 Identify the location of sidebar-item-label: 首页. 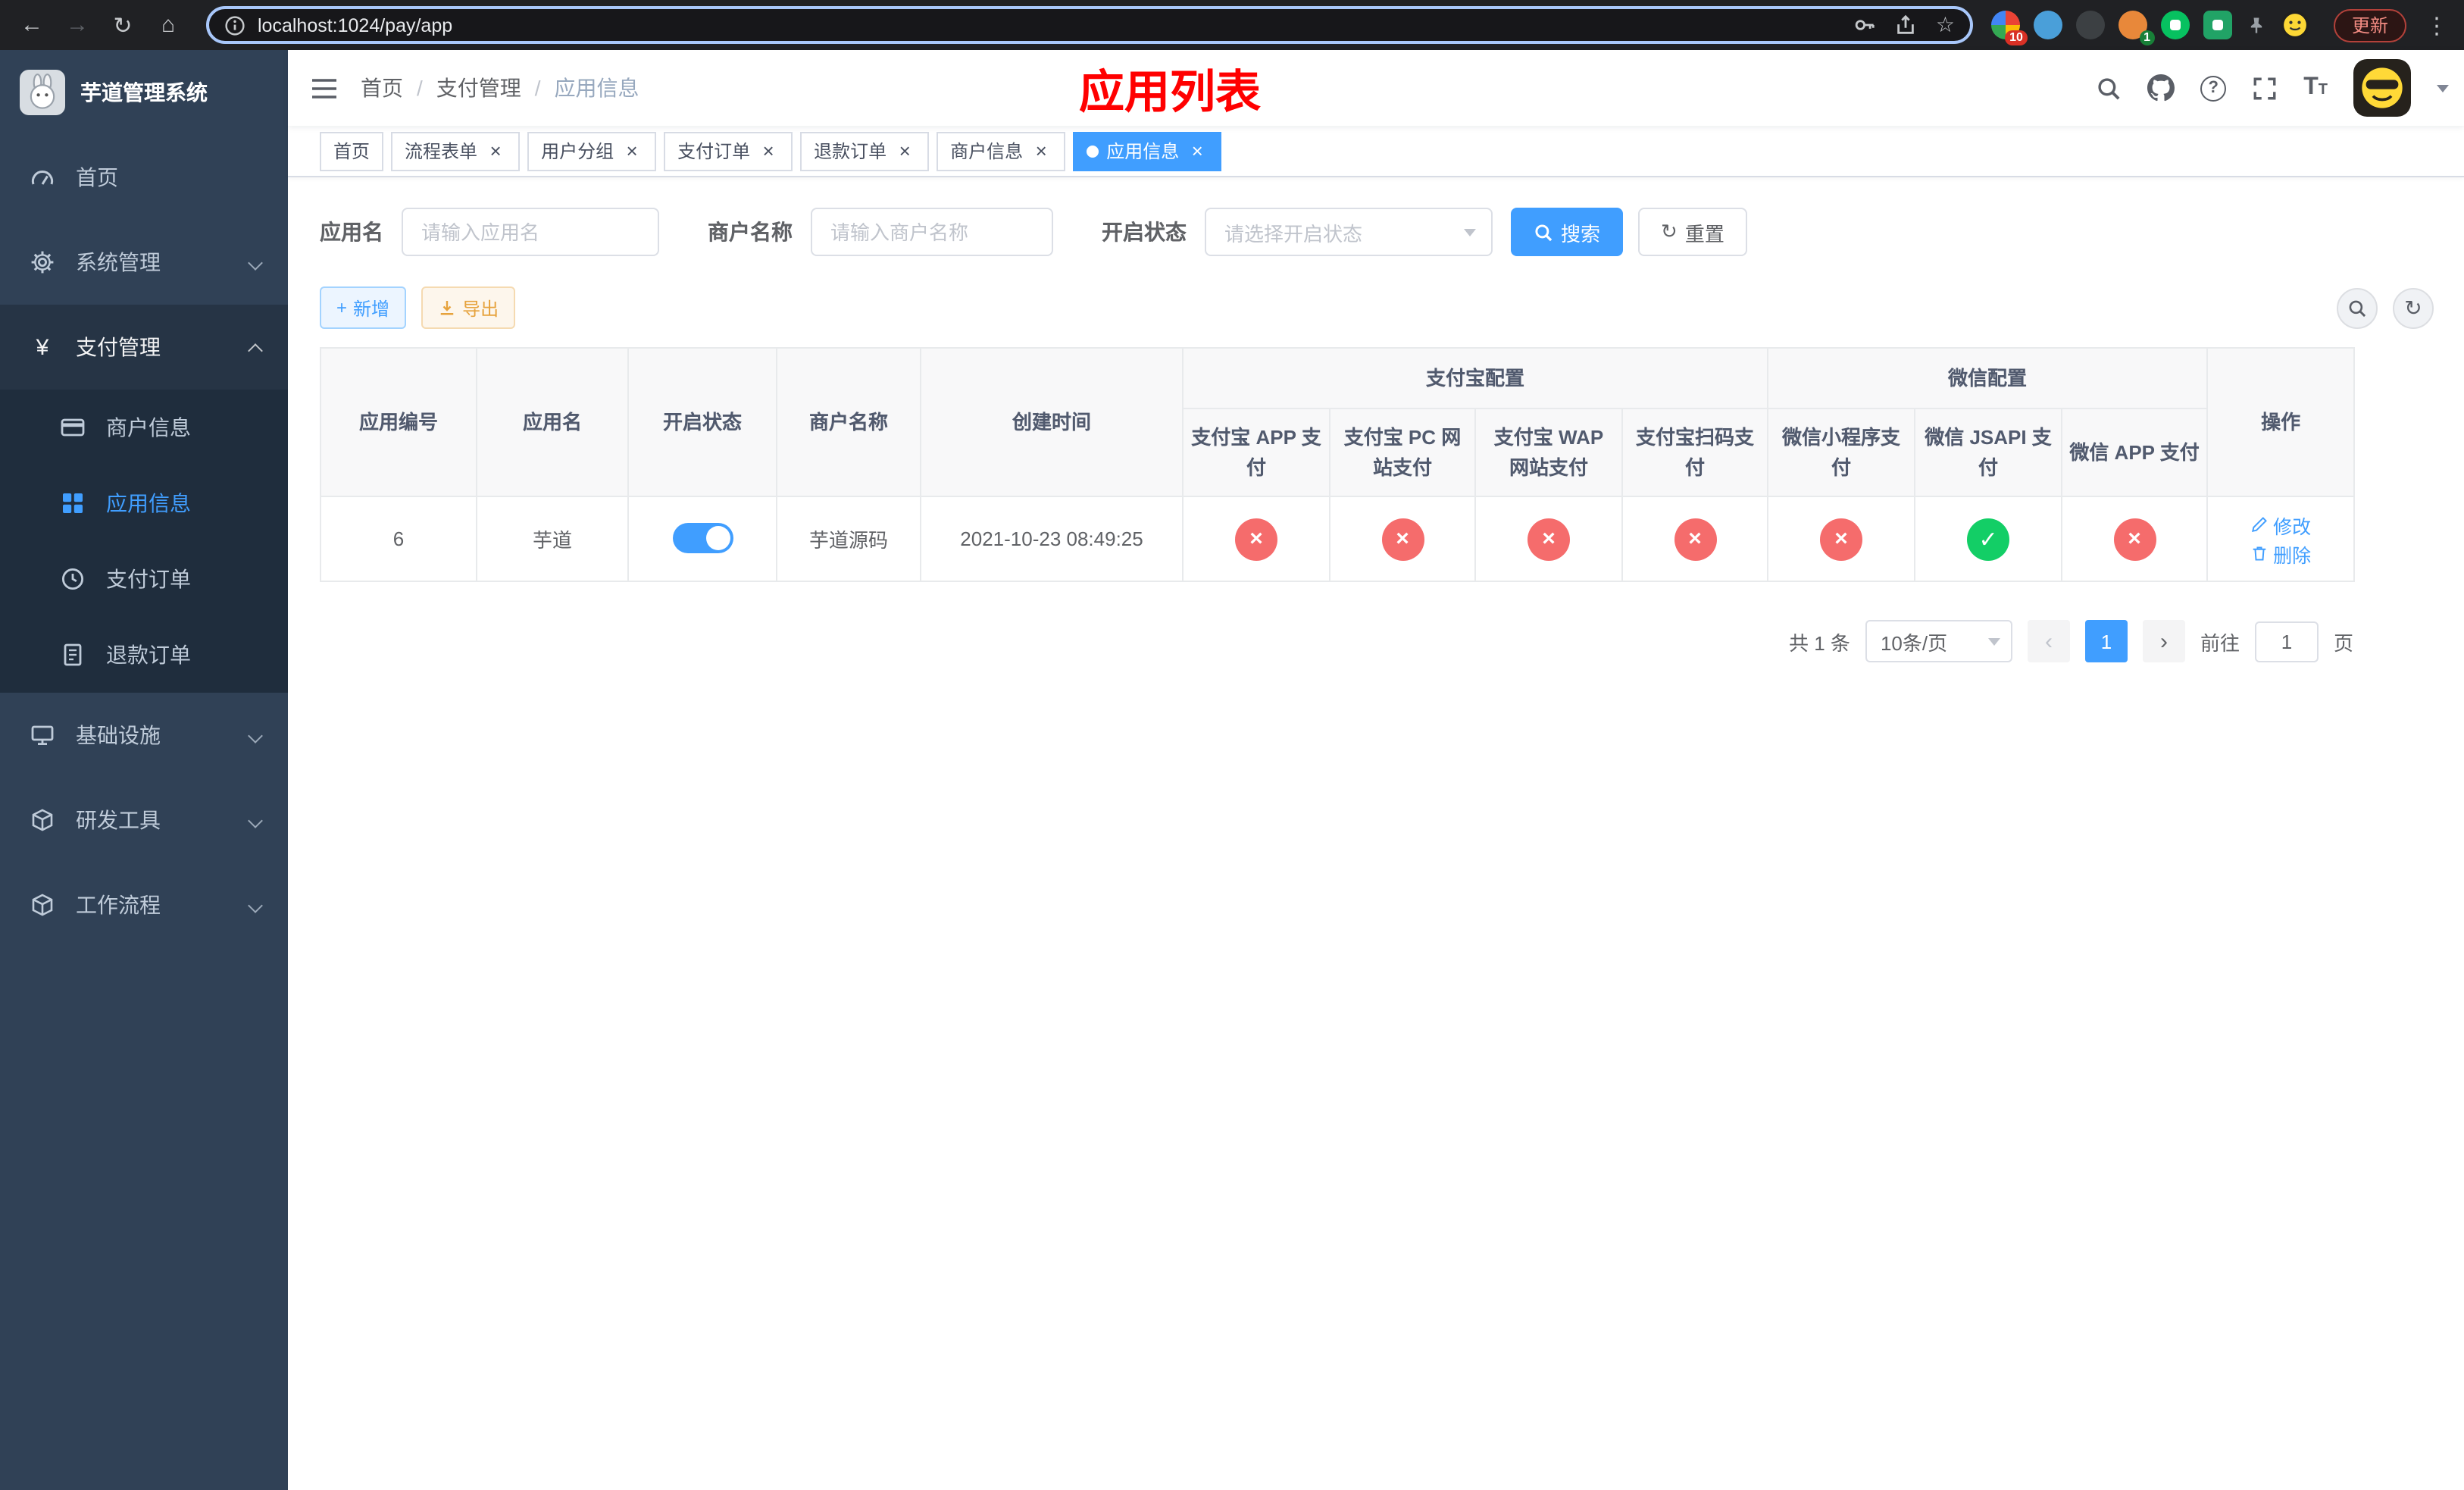
(97, 177).